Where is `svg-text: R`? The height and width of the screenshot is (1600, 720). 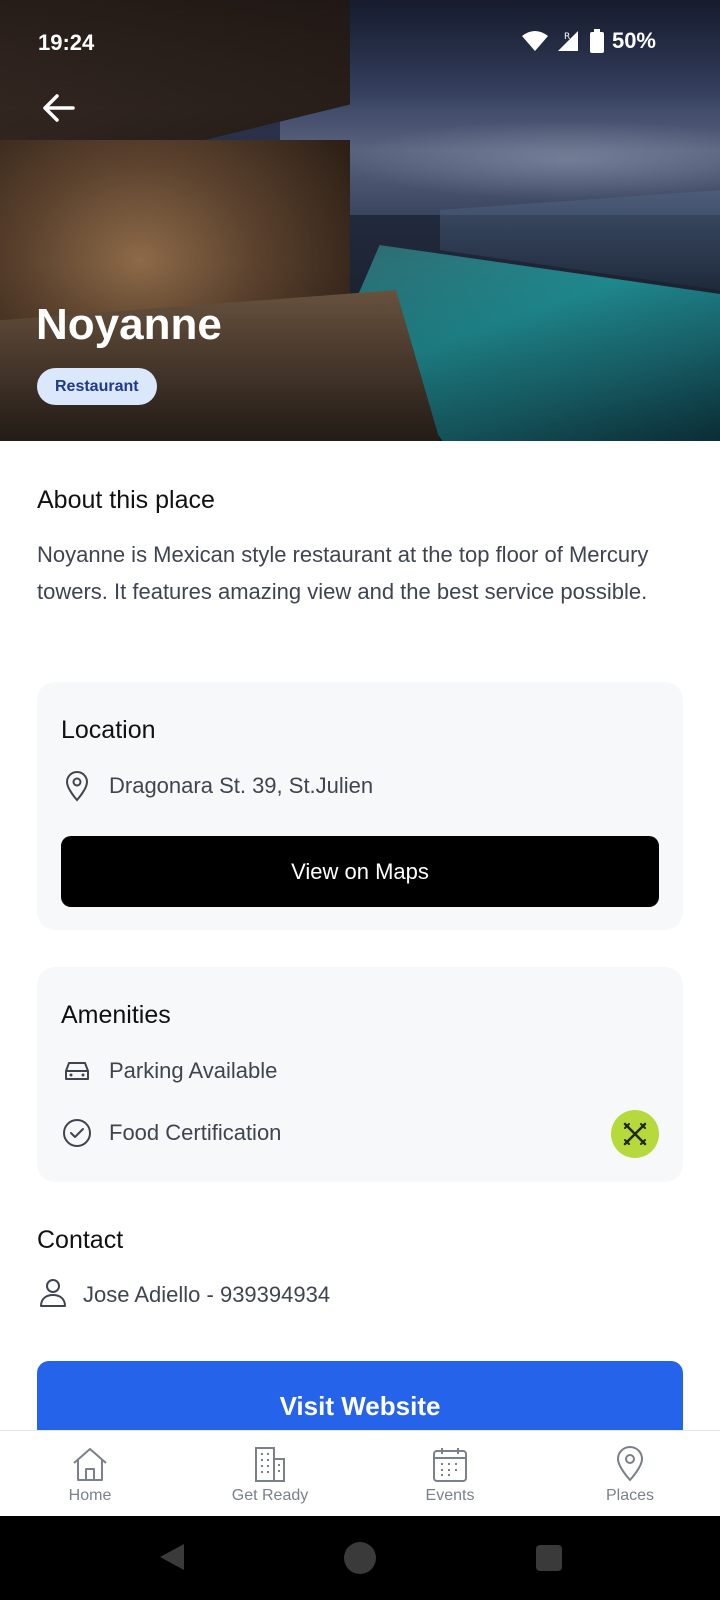 svg-text: R is located at coordinates (567, 37).